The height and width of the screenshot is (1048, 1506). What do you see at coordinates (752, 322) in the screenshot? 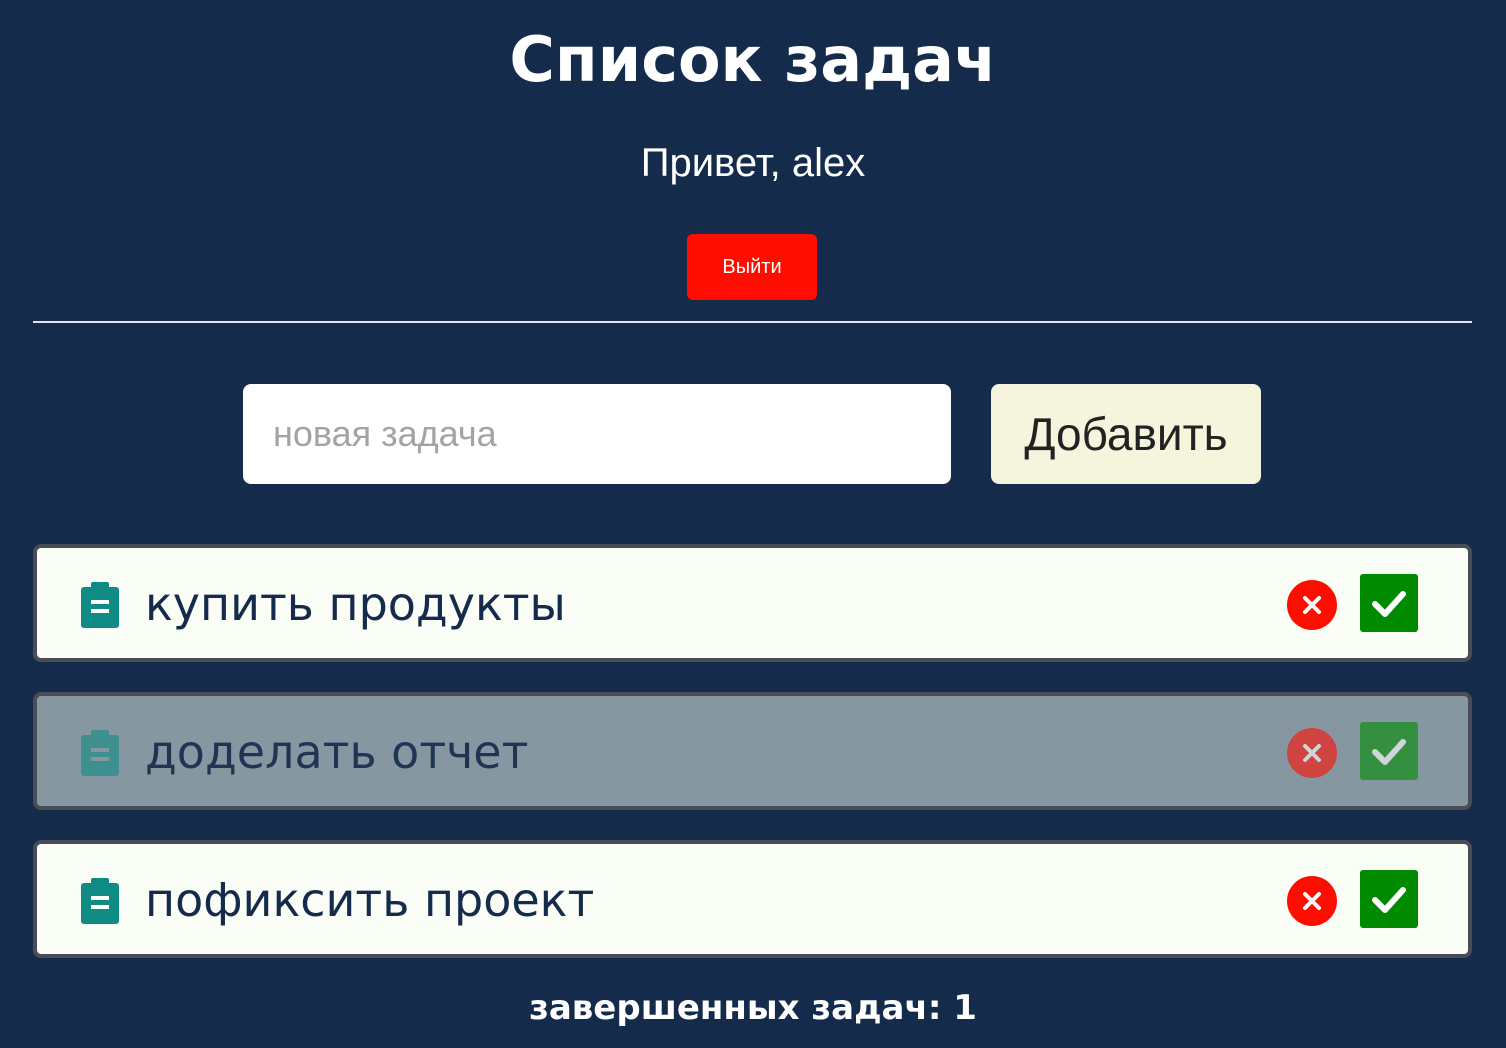
I see `divider` at bounding box center [752, 322].